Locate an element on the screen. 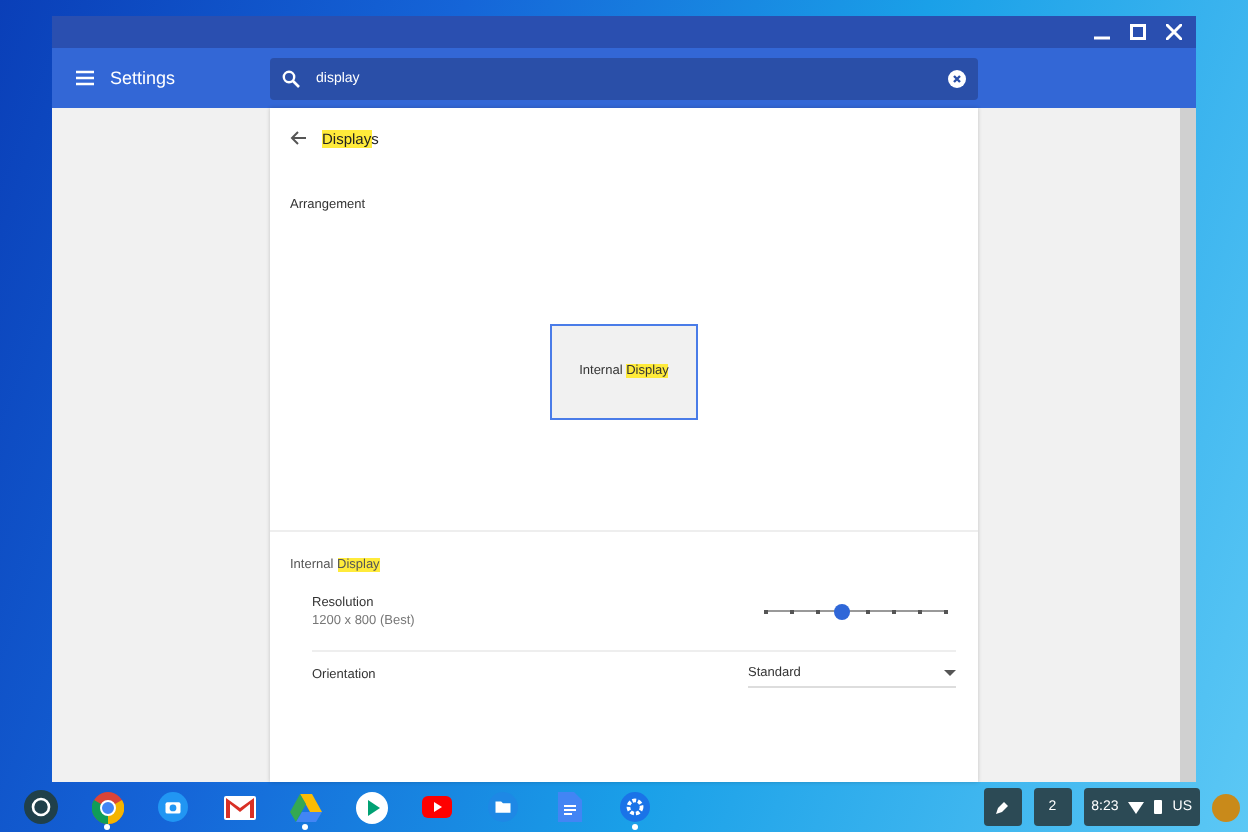 The width and height of the screenshot is (1248, 832). wifi-icon is located at coordinates (1136, 807).